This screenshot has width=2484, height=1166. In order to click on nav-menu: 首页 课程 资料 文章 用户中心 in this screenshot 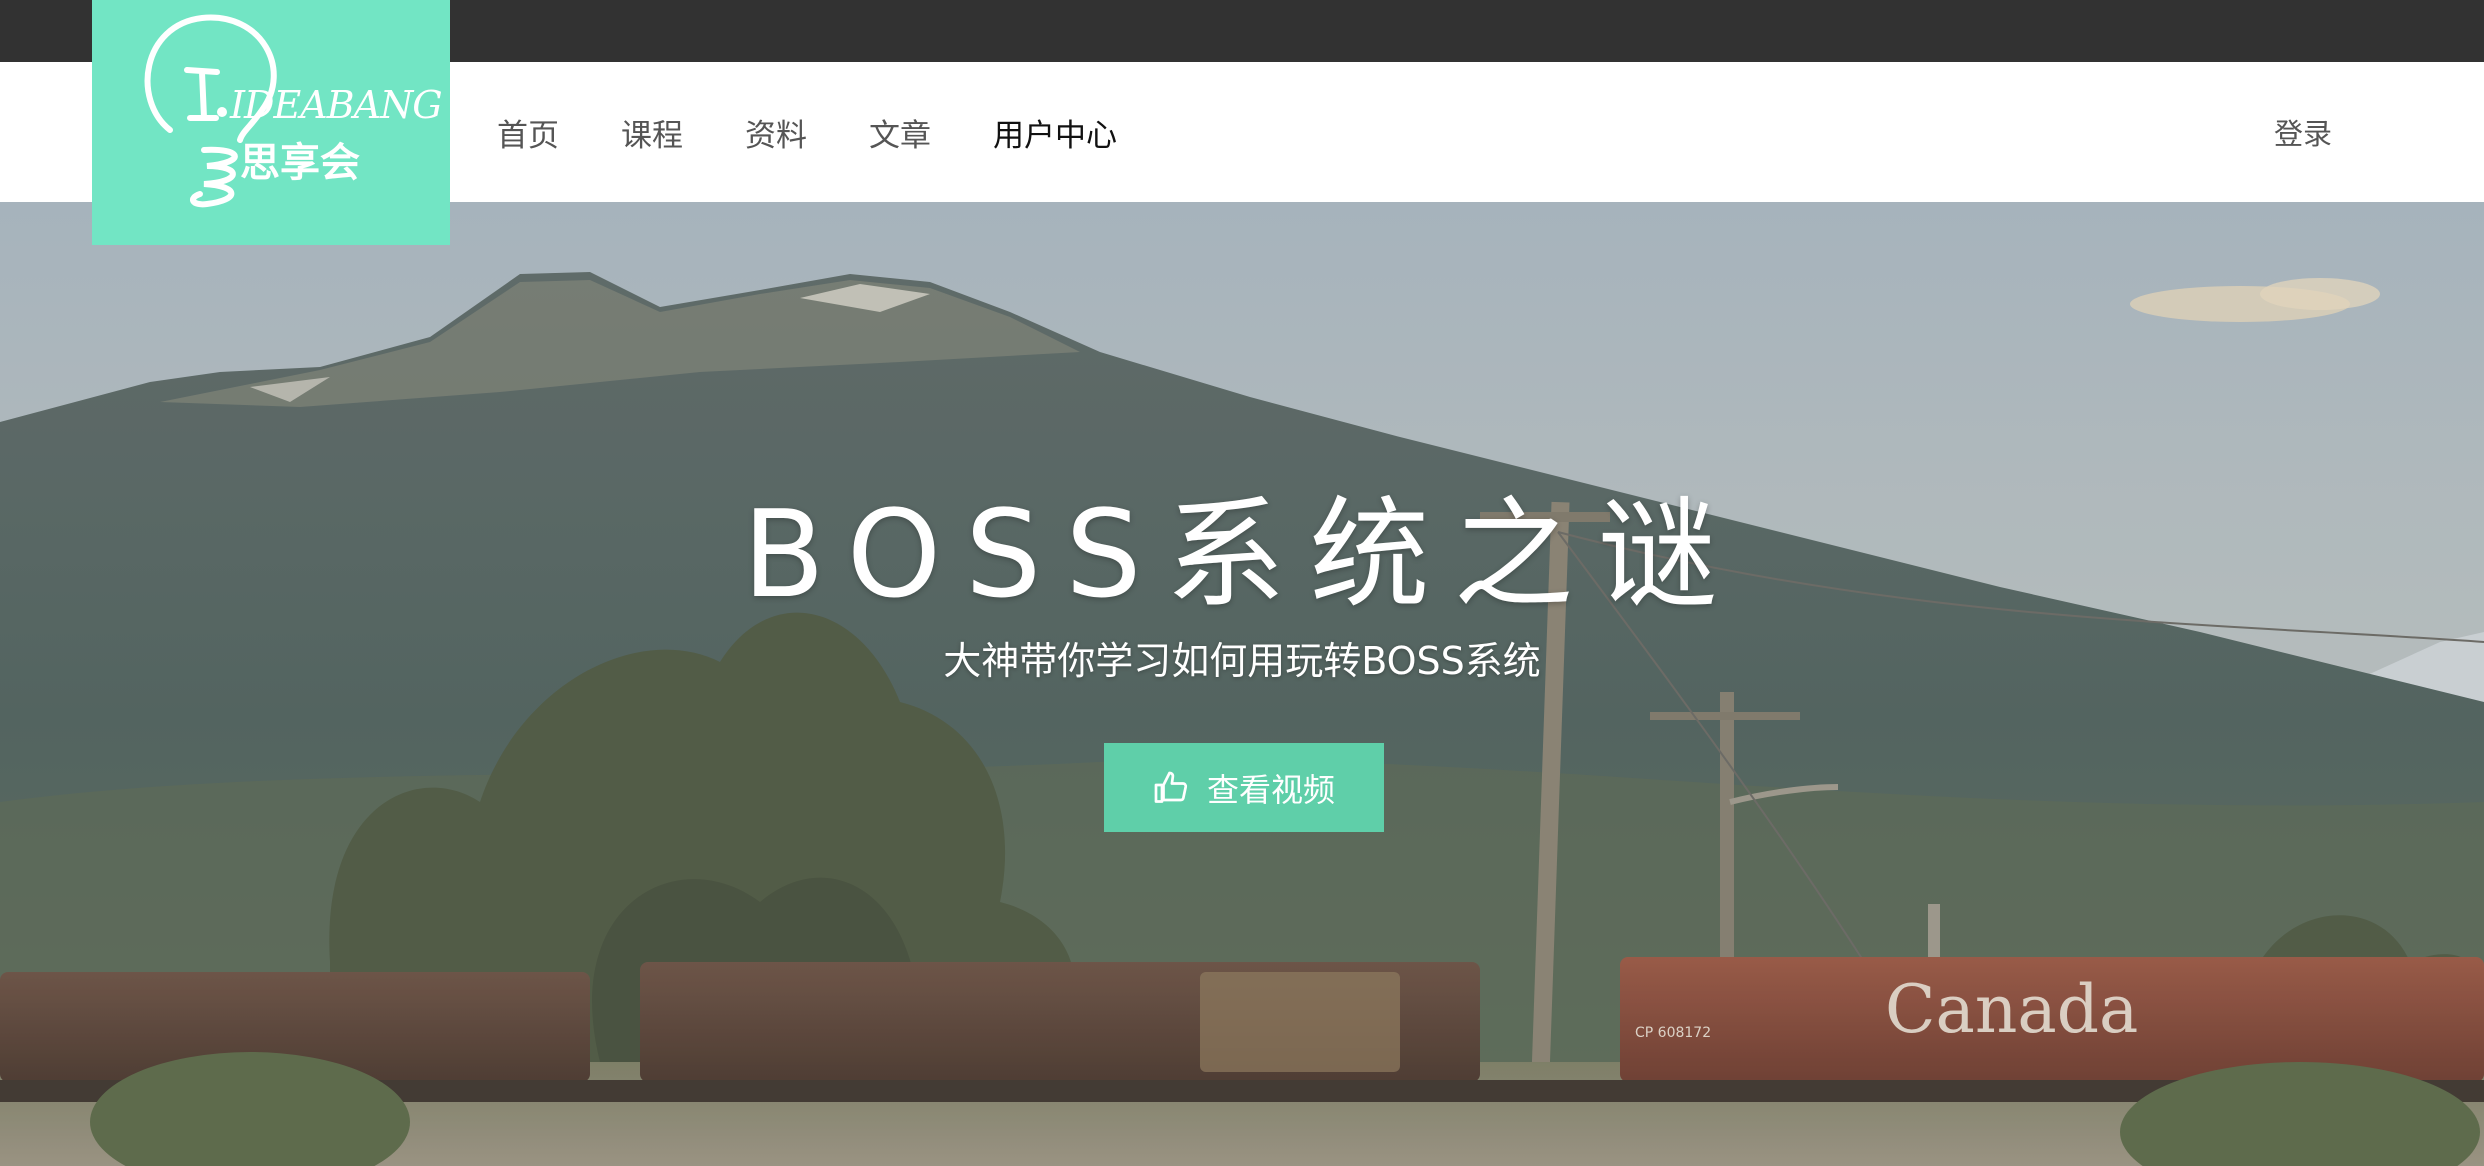, I will do `click(838, 132)`.